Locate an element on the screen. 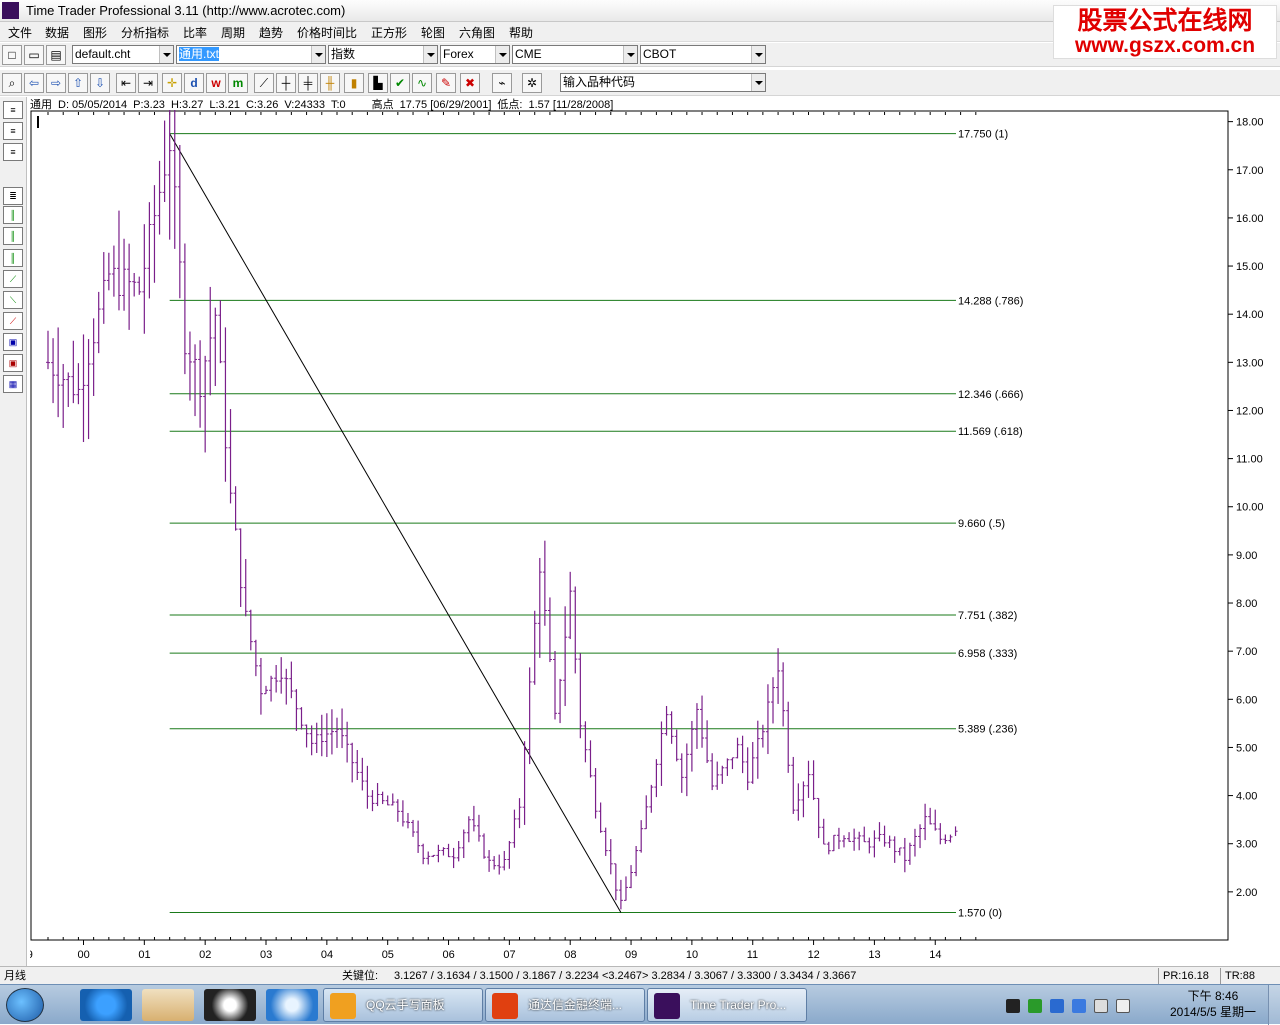  menu-help: 帮助 is located at coordinates (521, 32).